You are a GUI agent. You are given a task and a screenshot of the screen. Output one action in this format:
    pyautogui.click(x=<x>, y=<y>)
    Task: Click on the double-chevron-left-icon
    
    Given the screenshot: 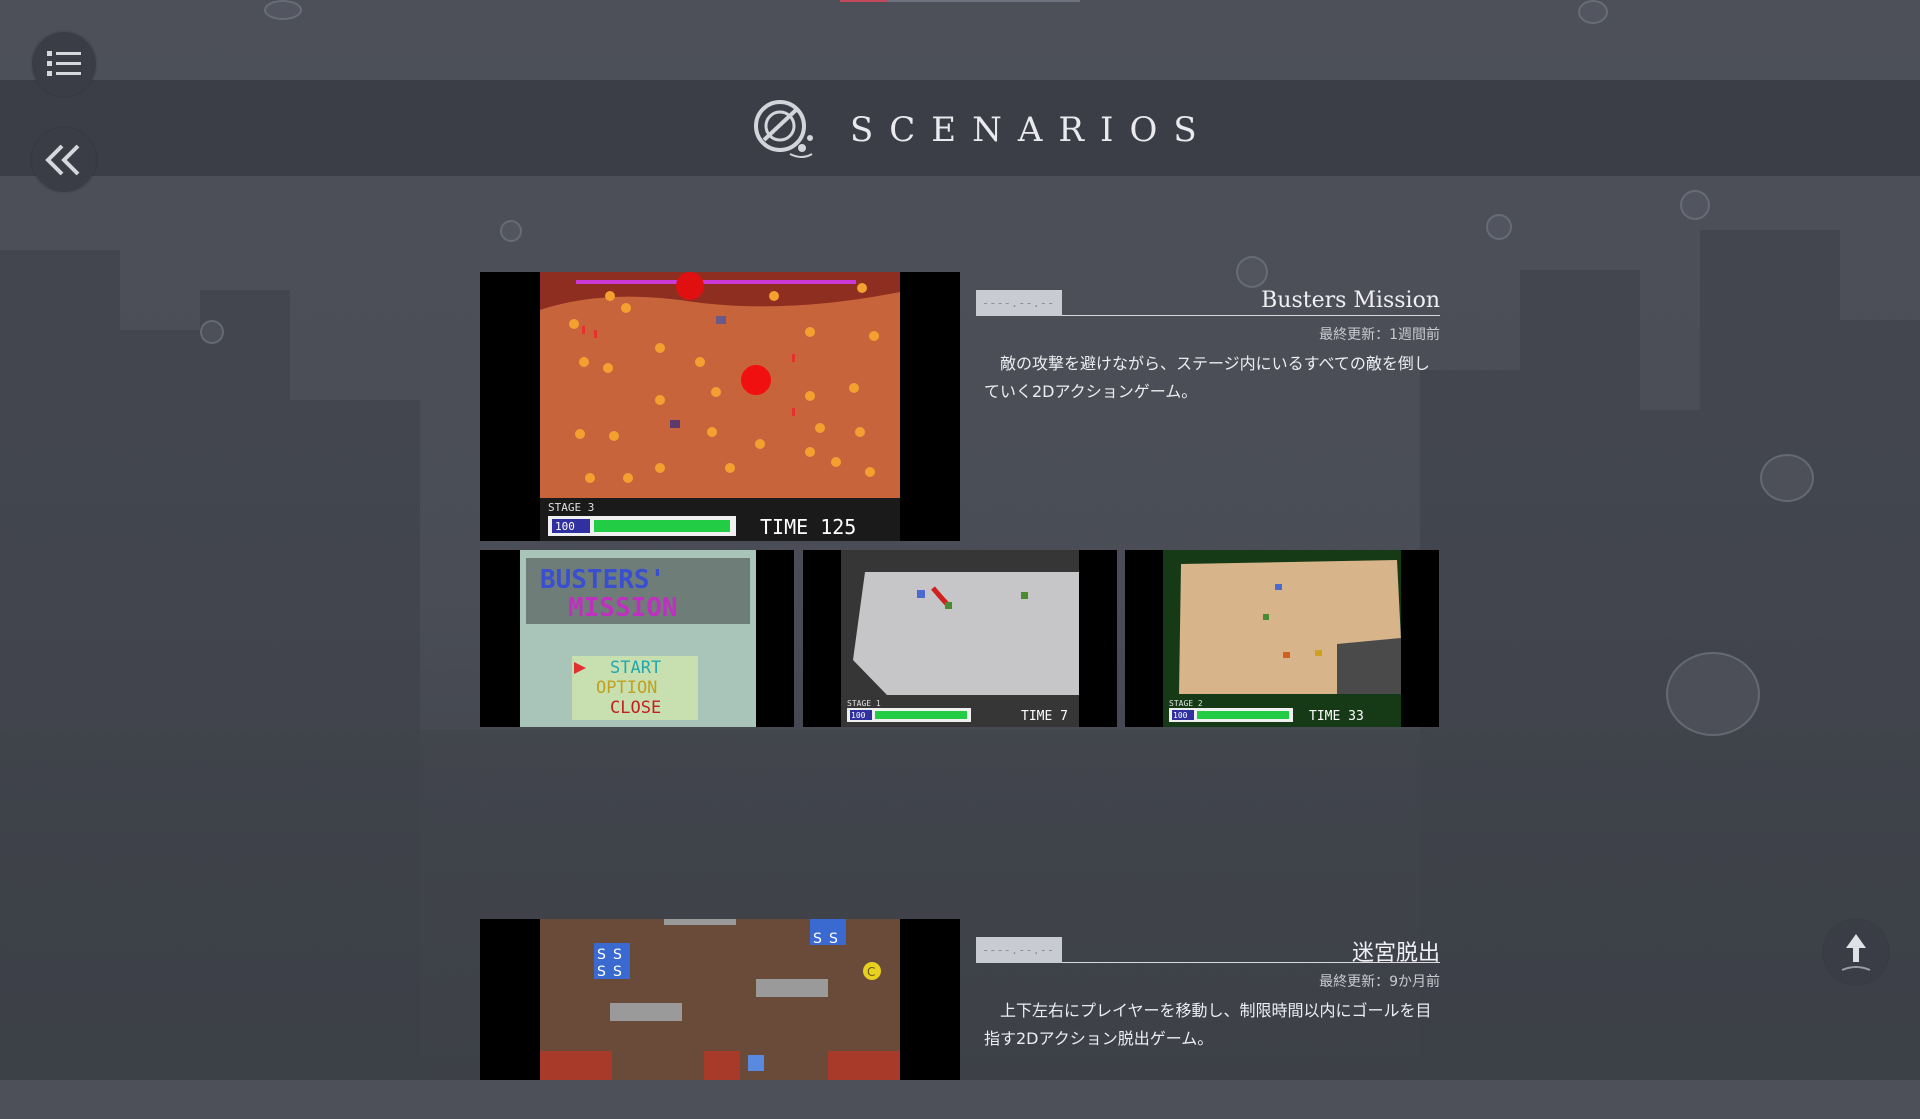 What is the action you would take?
    pyautogui.click(x=62, y=160)
    